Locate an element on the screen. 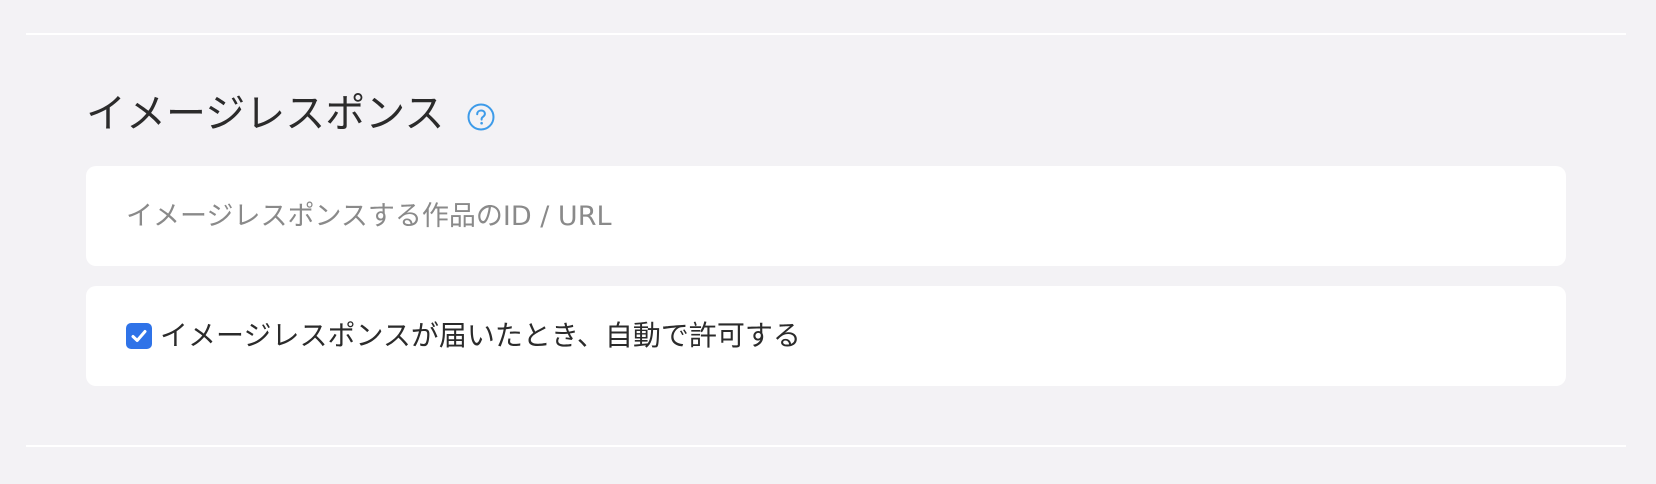 The width and height of the screenshot is (1656, 484). checkmark-icon is located at coordinates (139, 336).